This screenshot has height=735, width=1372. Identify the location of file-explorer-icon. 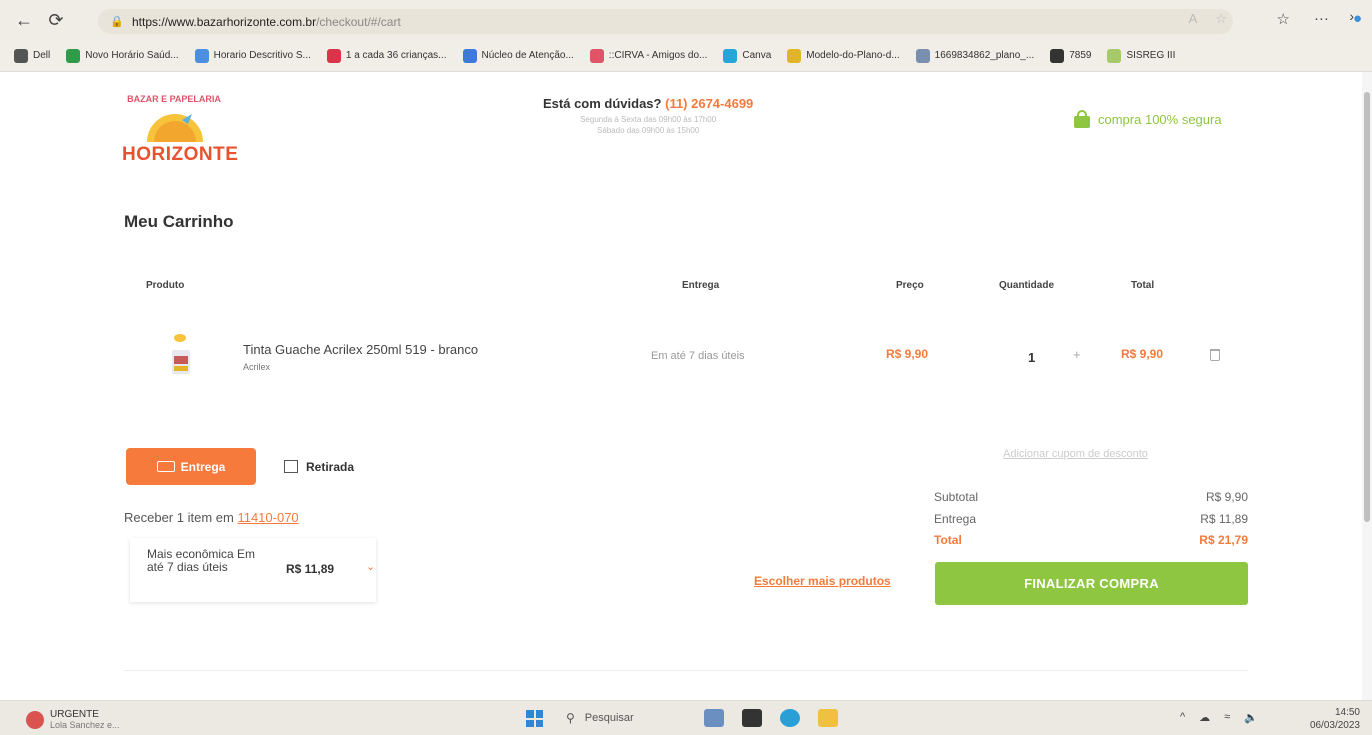
(828, 718).